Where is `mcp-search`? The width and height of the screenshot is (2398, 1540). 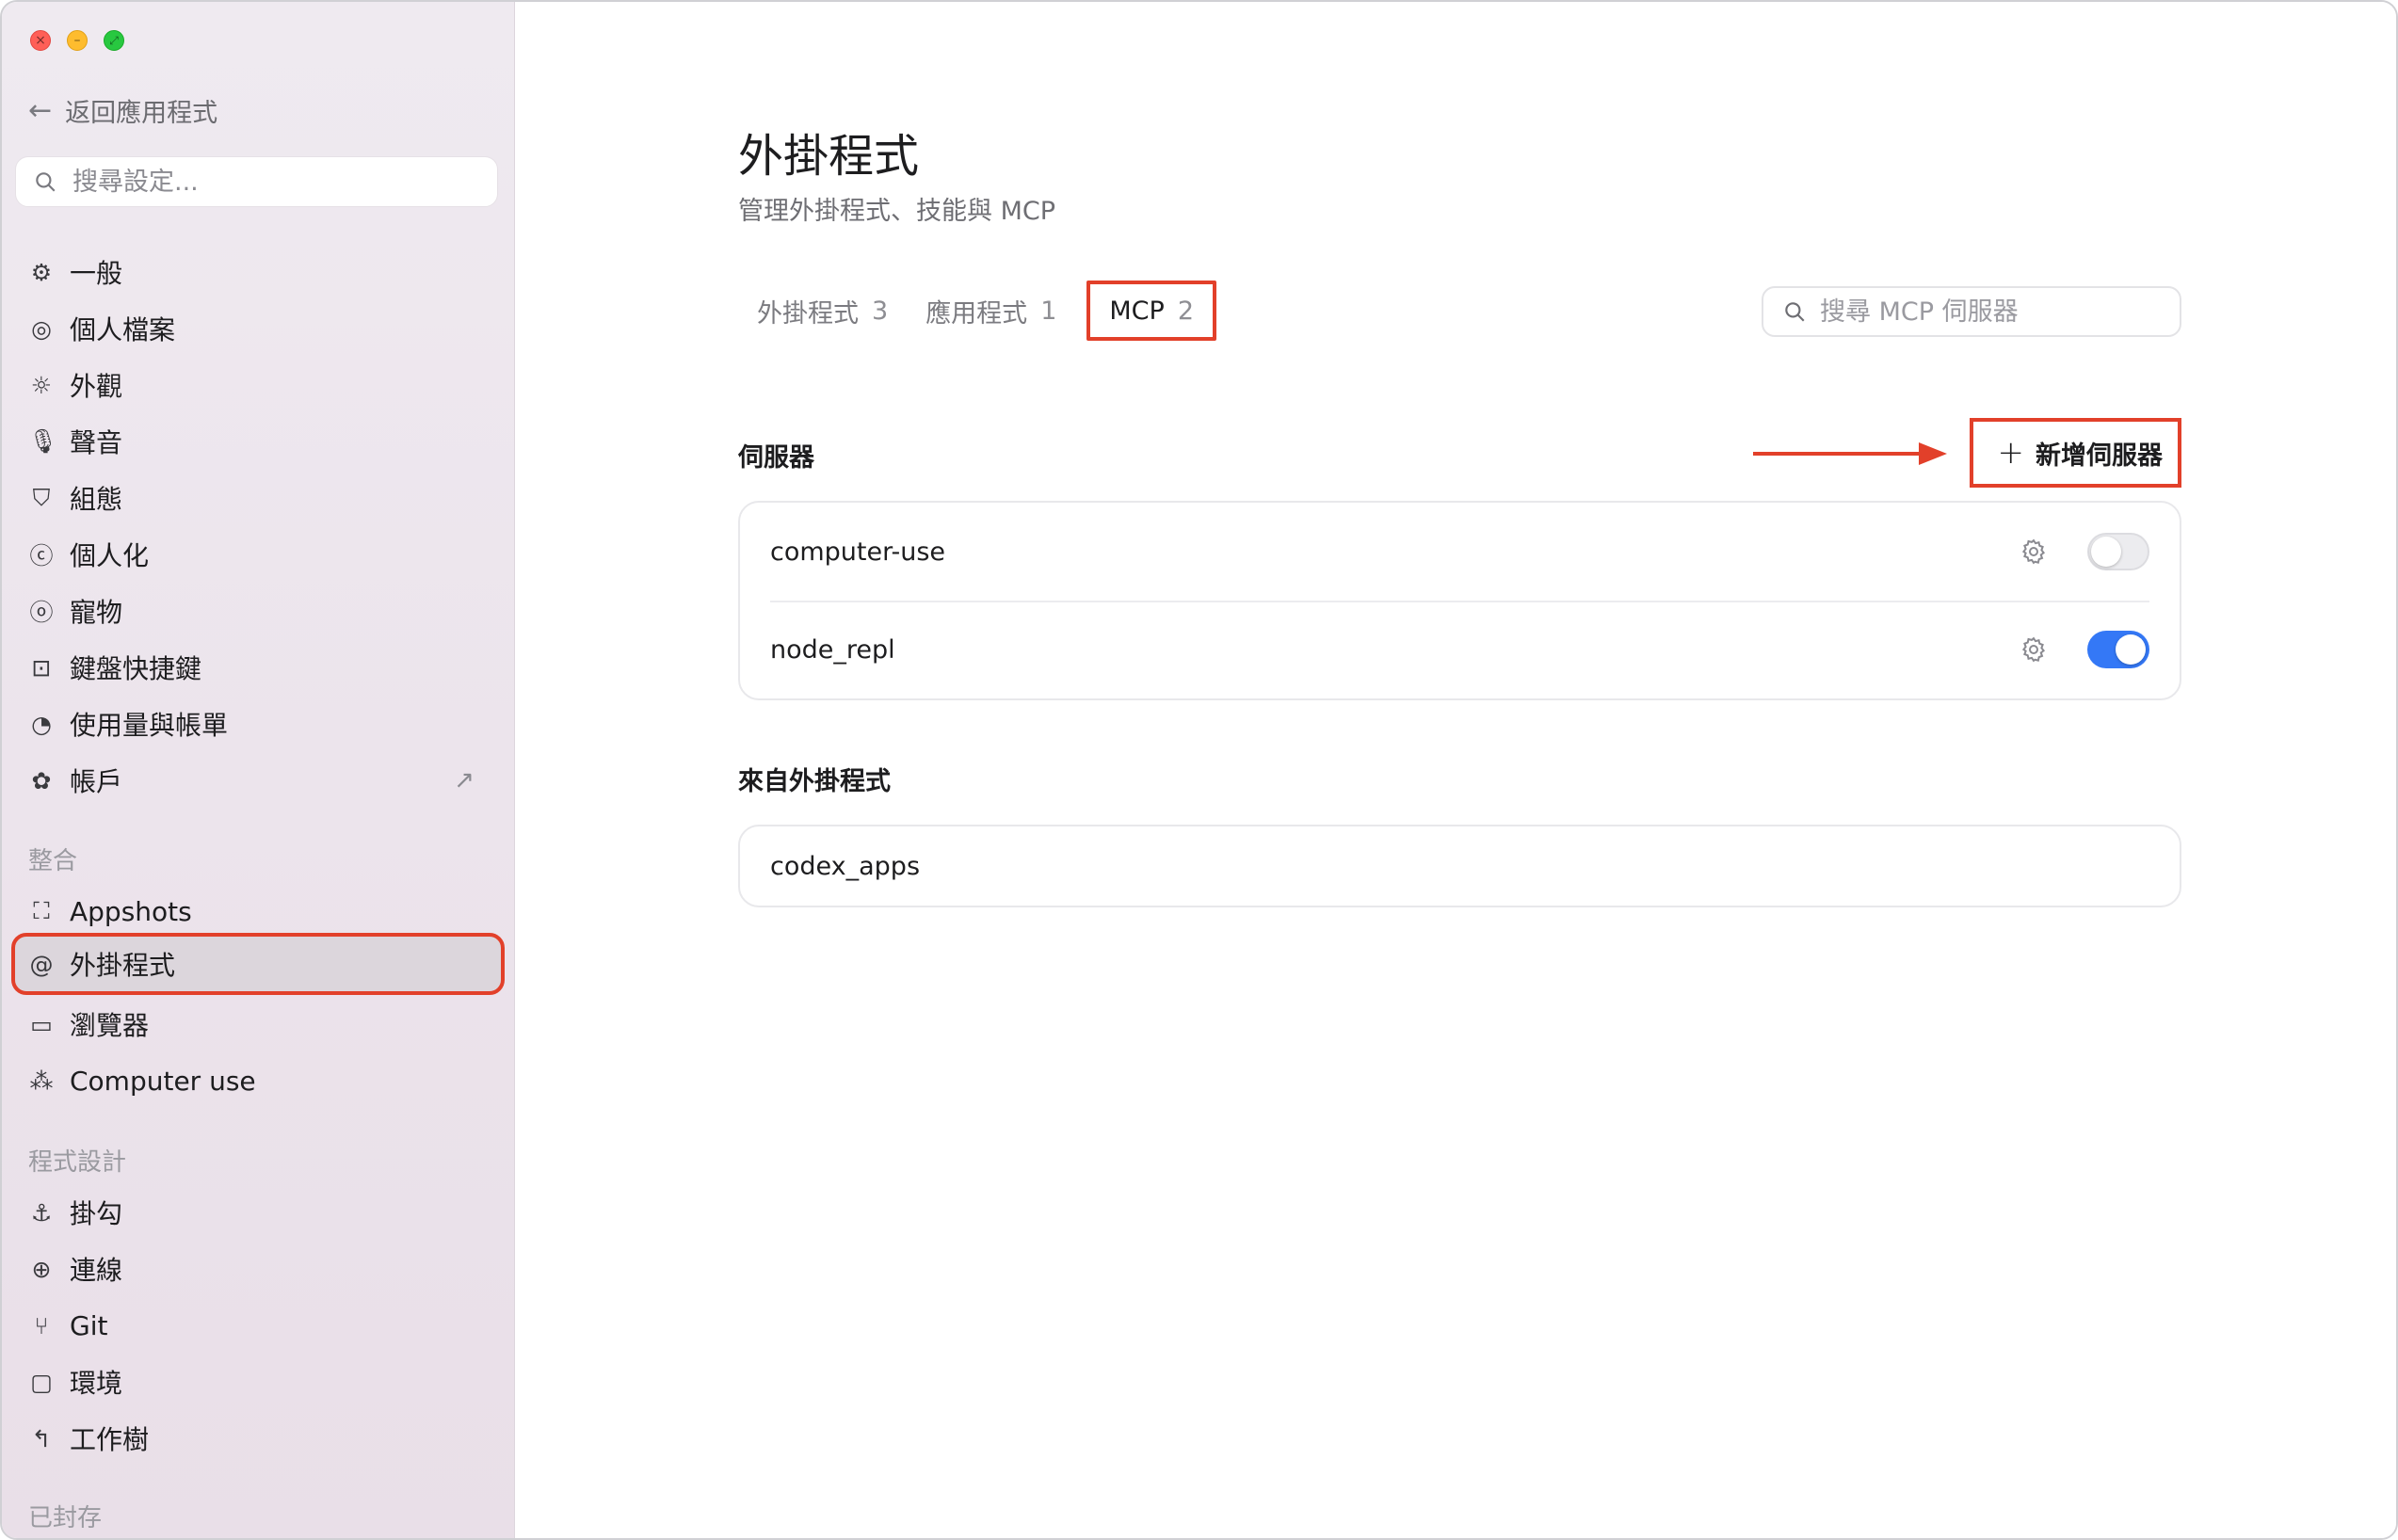 mcp-search is located at coordinates (1971, 311).